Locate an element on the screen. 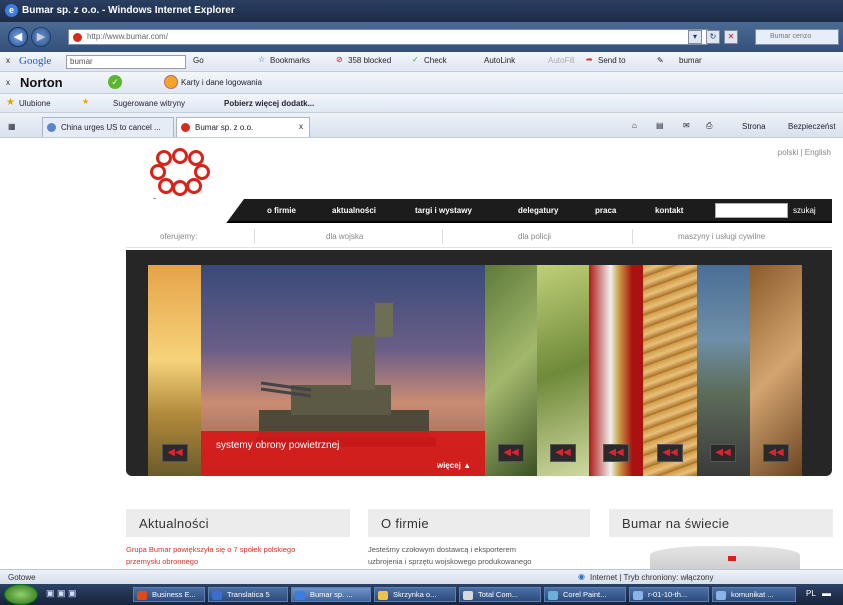 The height and width of the screenshot is (605, 843). dropdown-icon: ▾ is located at coordinates (695, 37).